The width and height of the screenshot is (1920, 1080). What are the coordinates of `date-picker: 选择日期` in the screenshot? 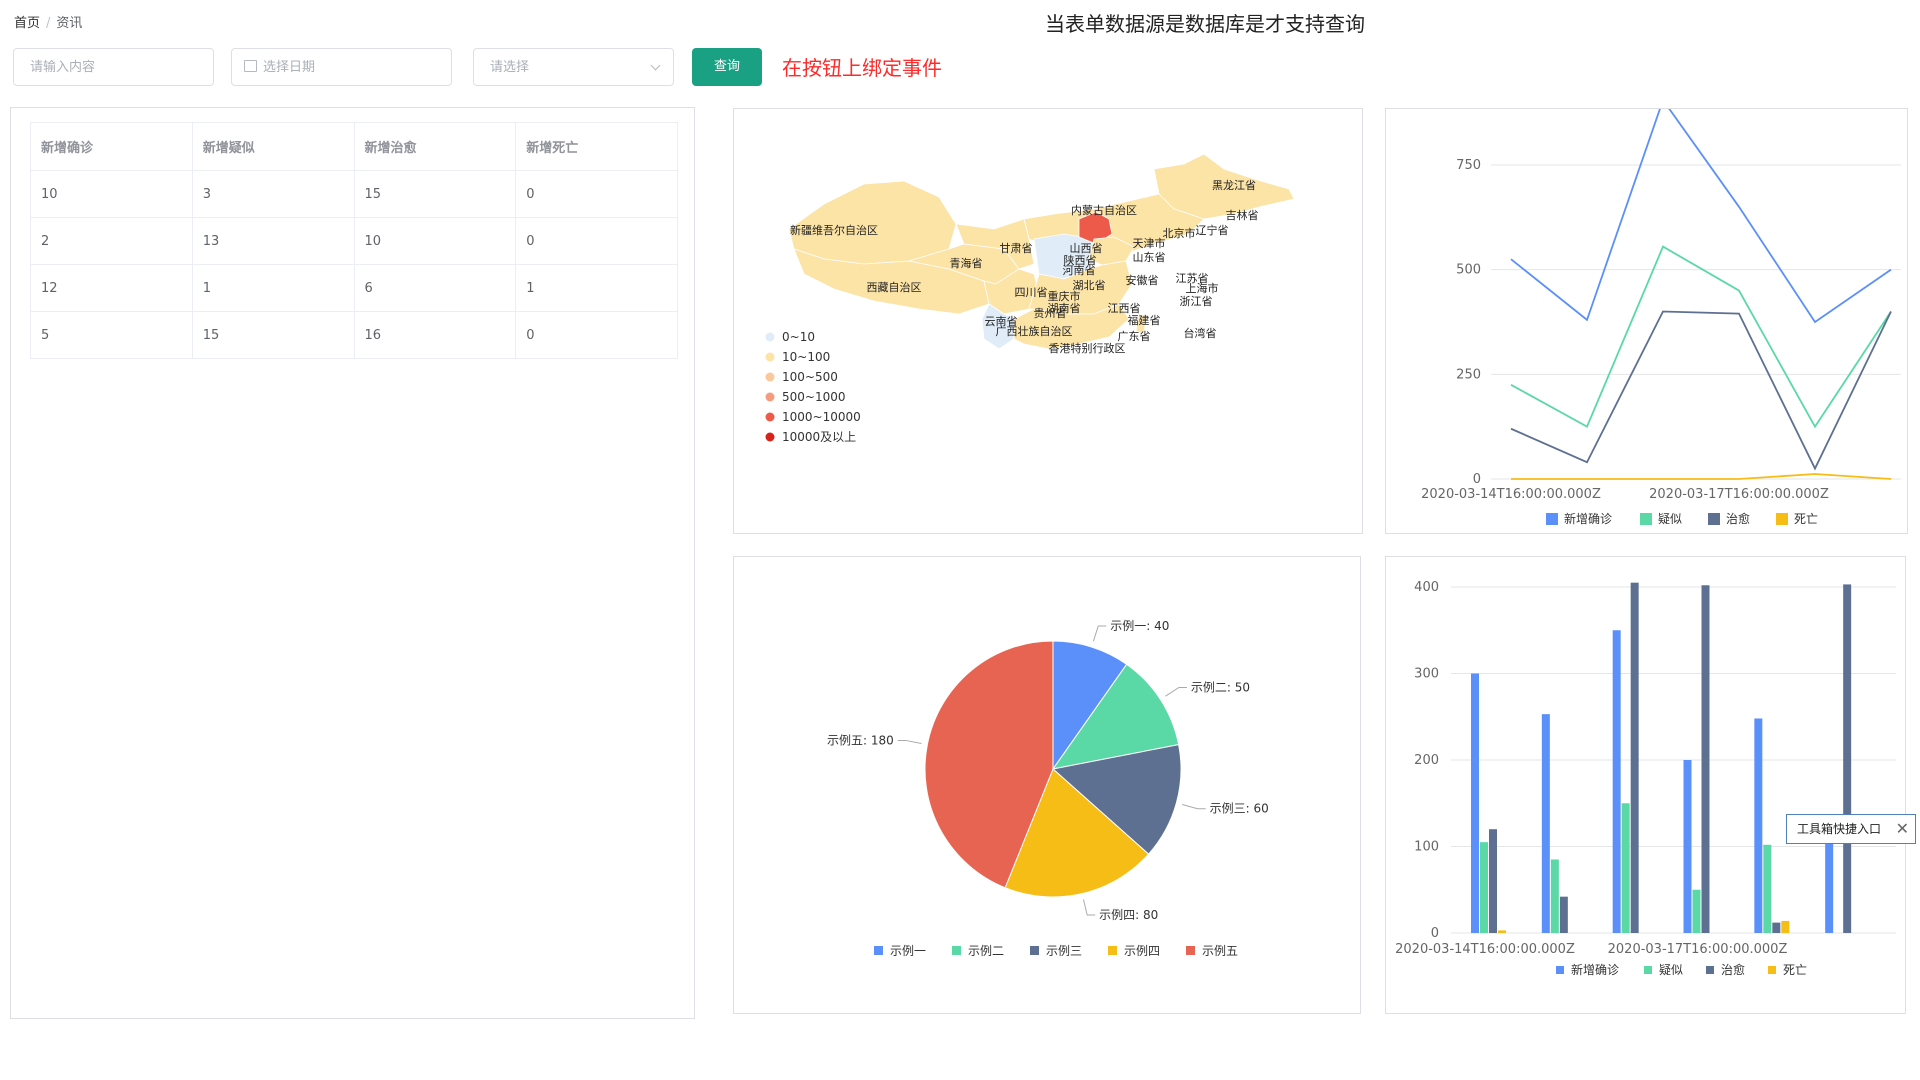 It's located at (341, 67).